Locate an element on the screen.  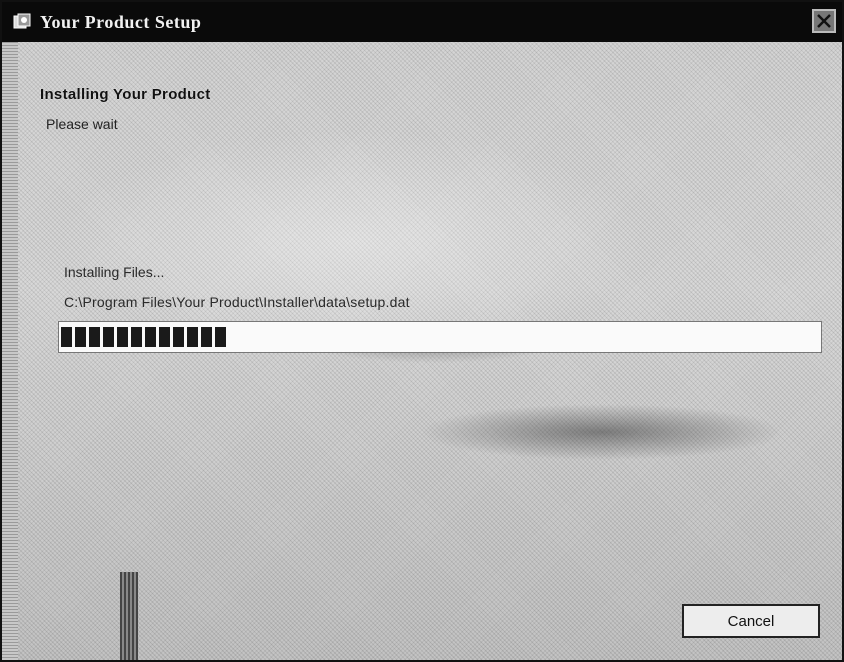
page-title: Installing Your Product is located at coordinates (125, 94).